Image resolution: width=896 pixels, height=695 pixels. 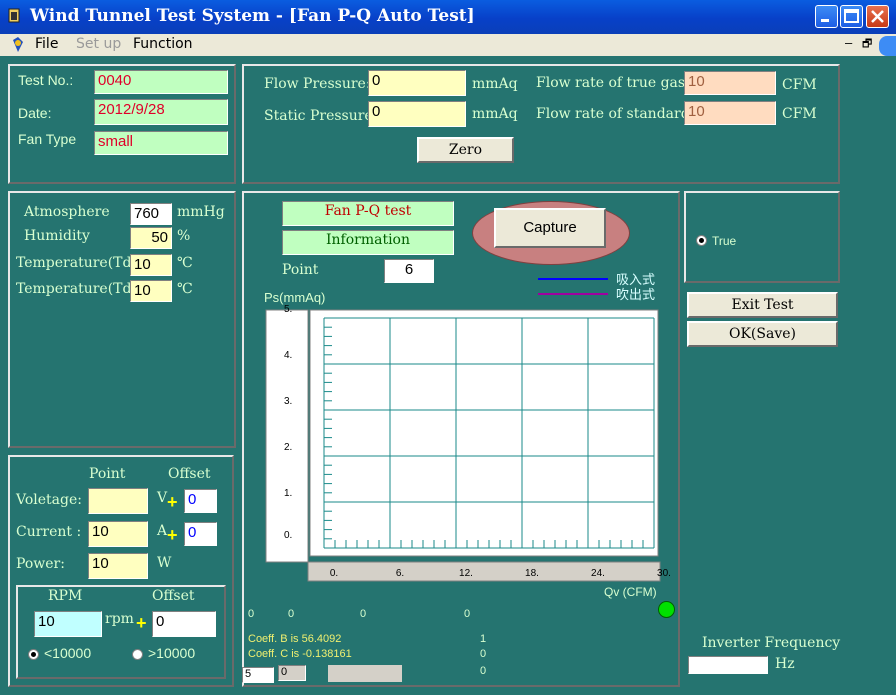 I want to click on mdi-minimize-icon: –, so click(x=848, y=42).